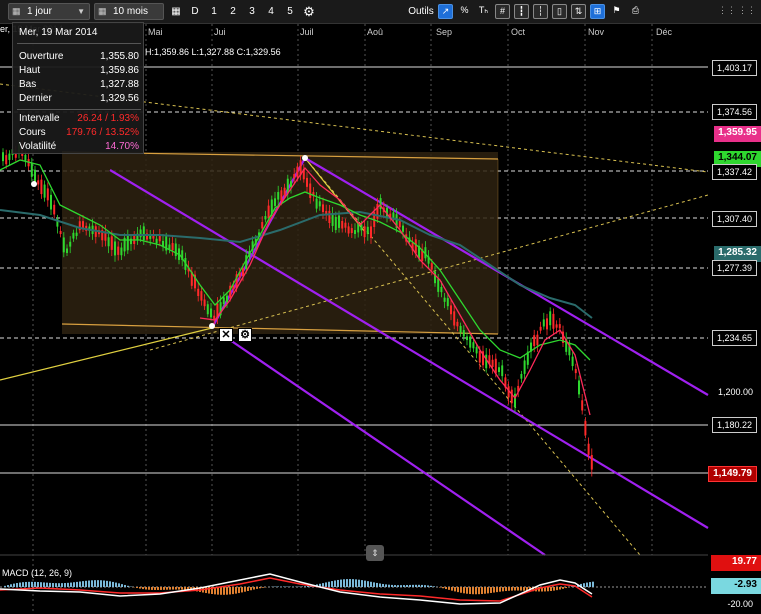 This screenshot has width=761, height=614. Describe the element at coordinates (155, 32) in the screenshot. I see `month-label: Mai` at that location.